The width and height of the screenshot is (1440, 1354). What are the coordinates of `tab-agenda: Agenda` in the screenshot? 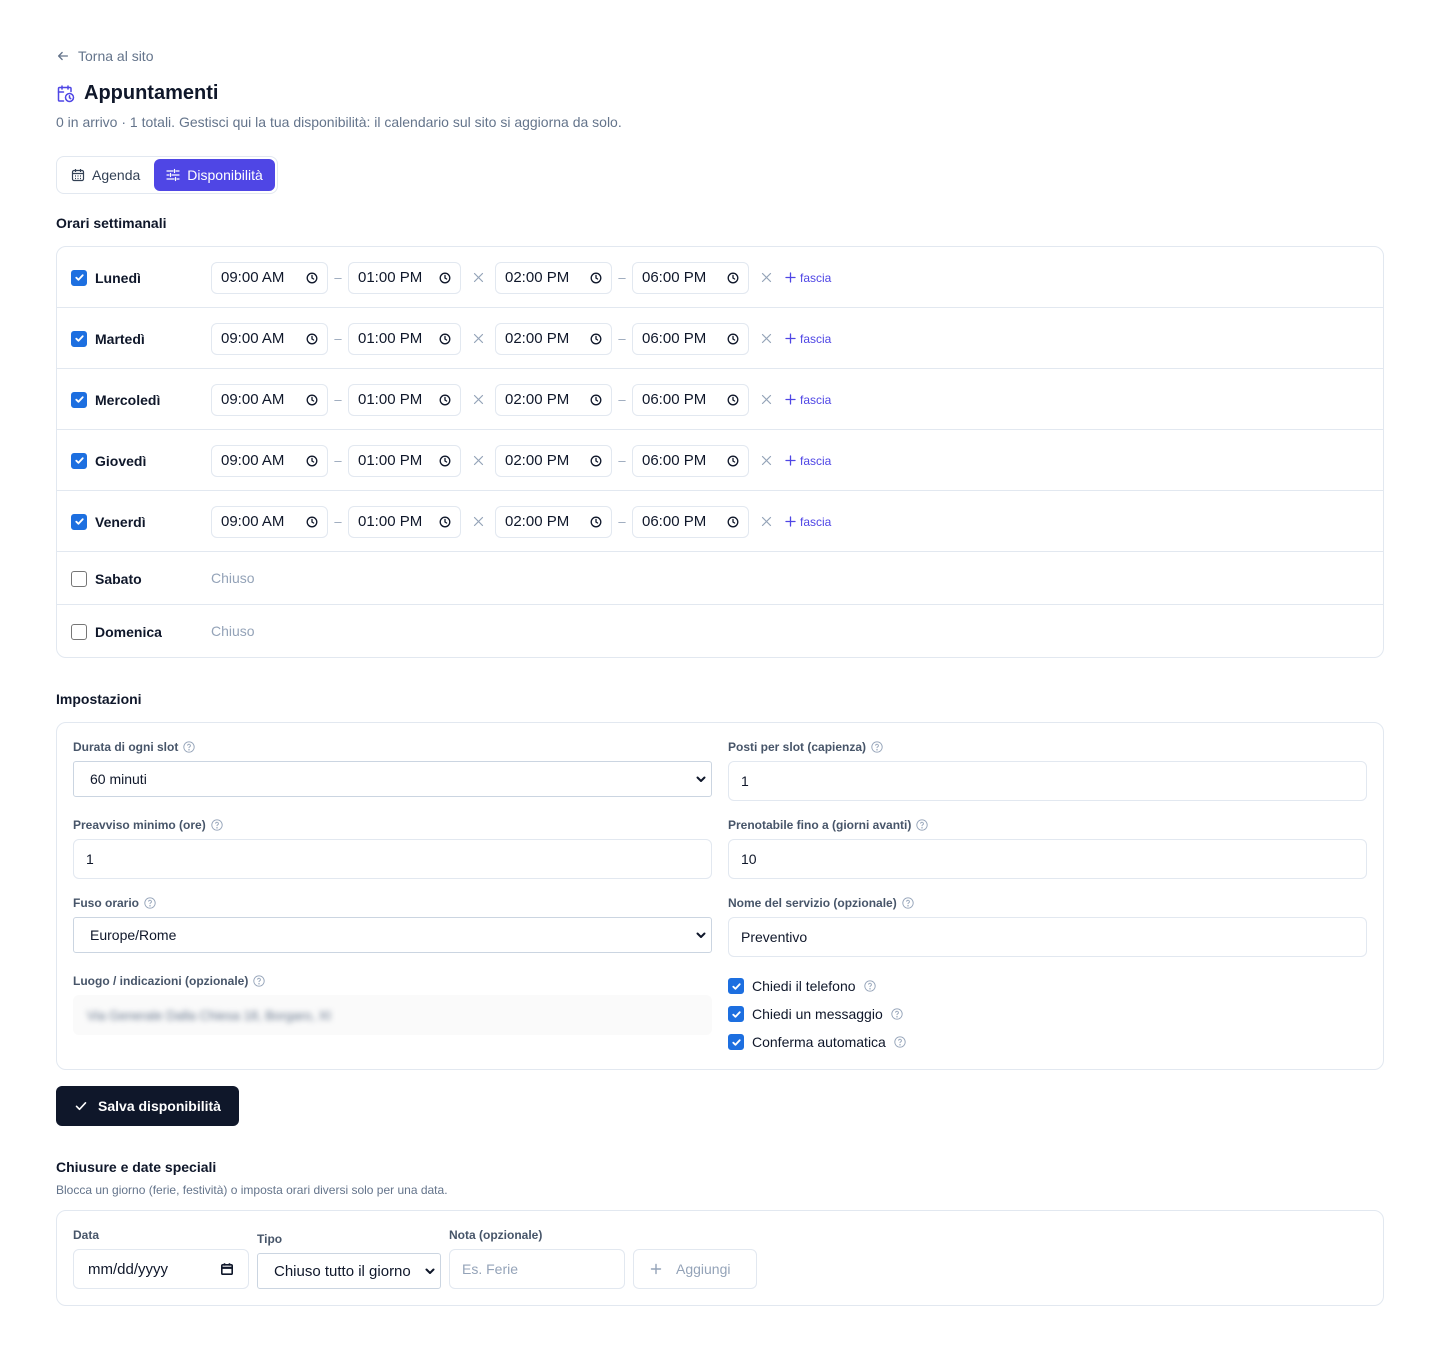 It's located at (105, 175).